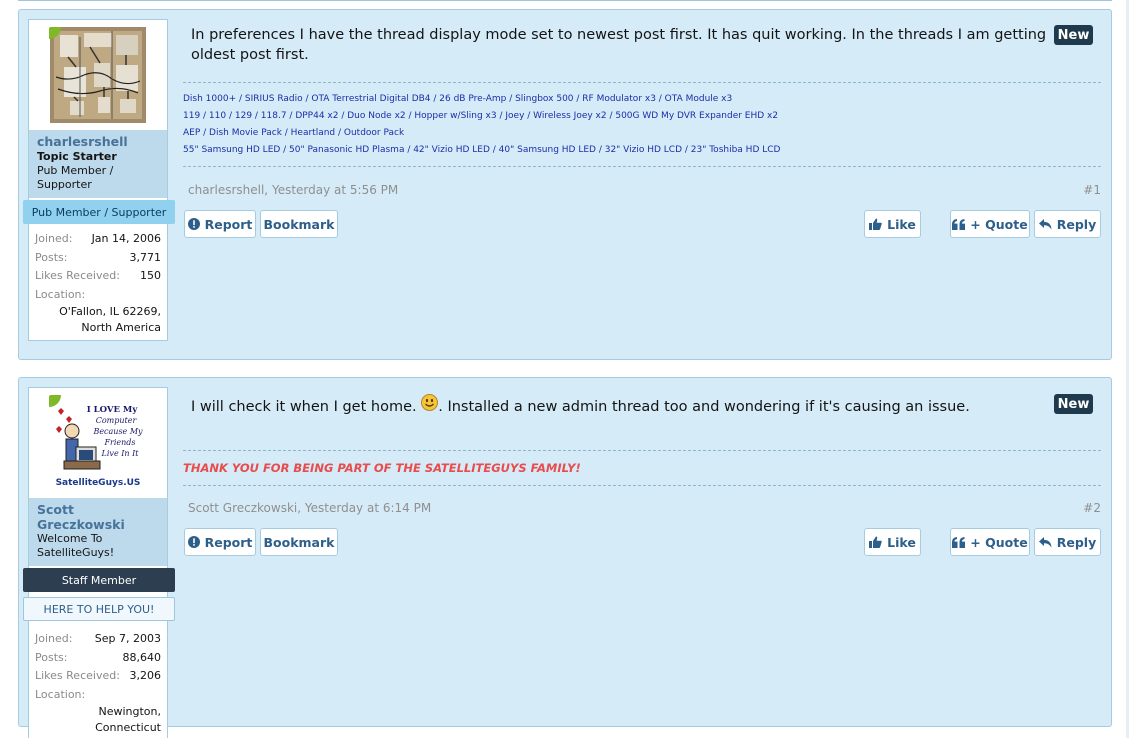 This screenshot has width=1129, height=738. Describe the element at coordinates (120, 453) in the screenshot. I see `avatar-text: Live In It` at that location.